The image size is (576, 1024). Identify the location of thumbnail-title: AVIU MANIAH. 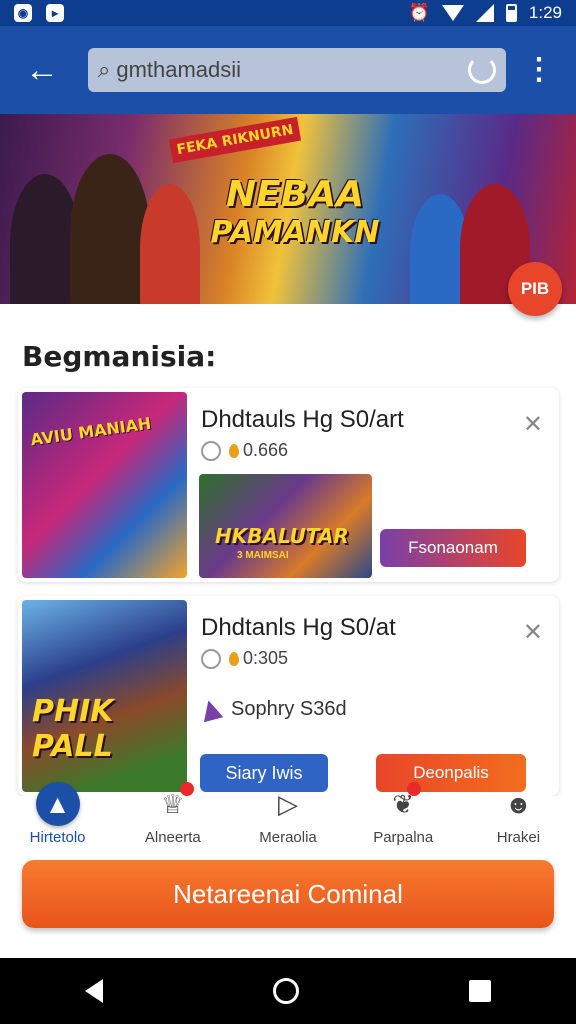
(91, 431).